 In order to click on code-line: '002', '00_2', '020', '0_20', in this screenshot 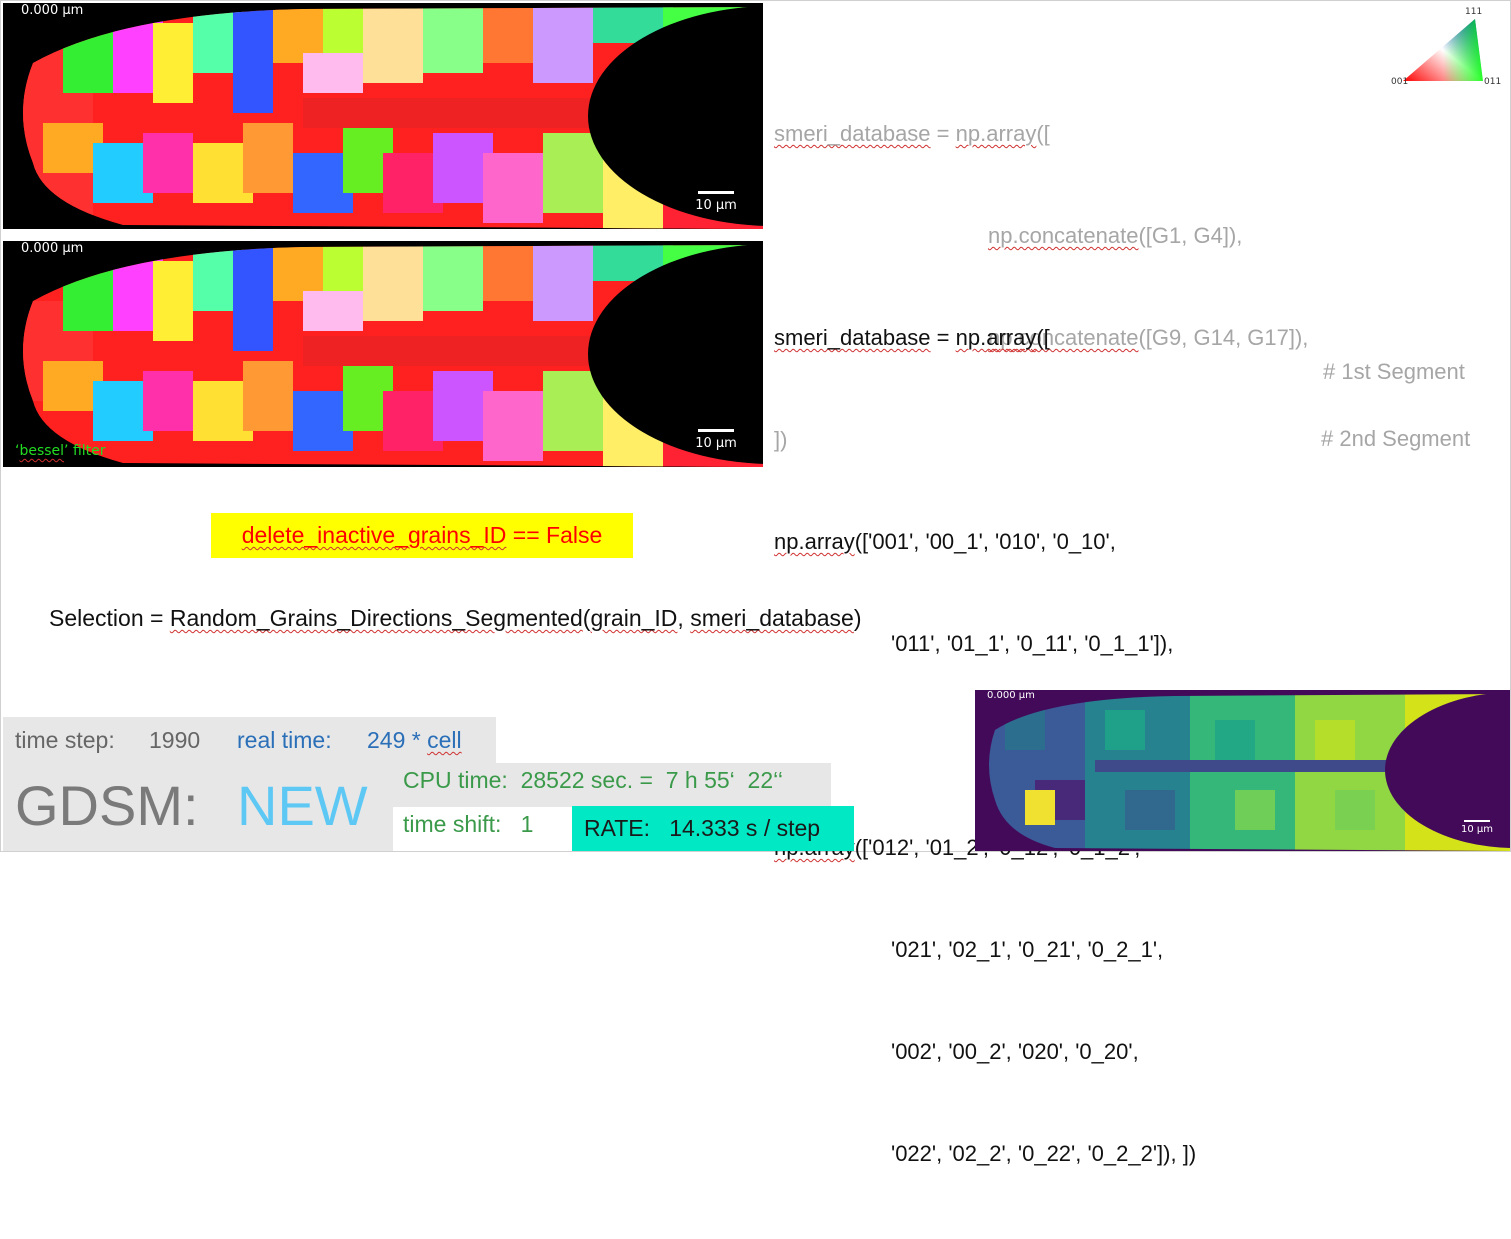, I will do `click(985, 1052)`.